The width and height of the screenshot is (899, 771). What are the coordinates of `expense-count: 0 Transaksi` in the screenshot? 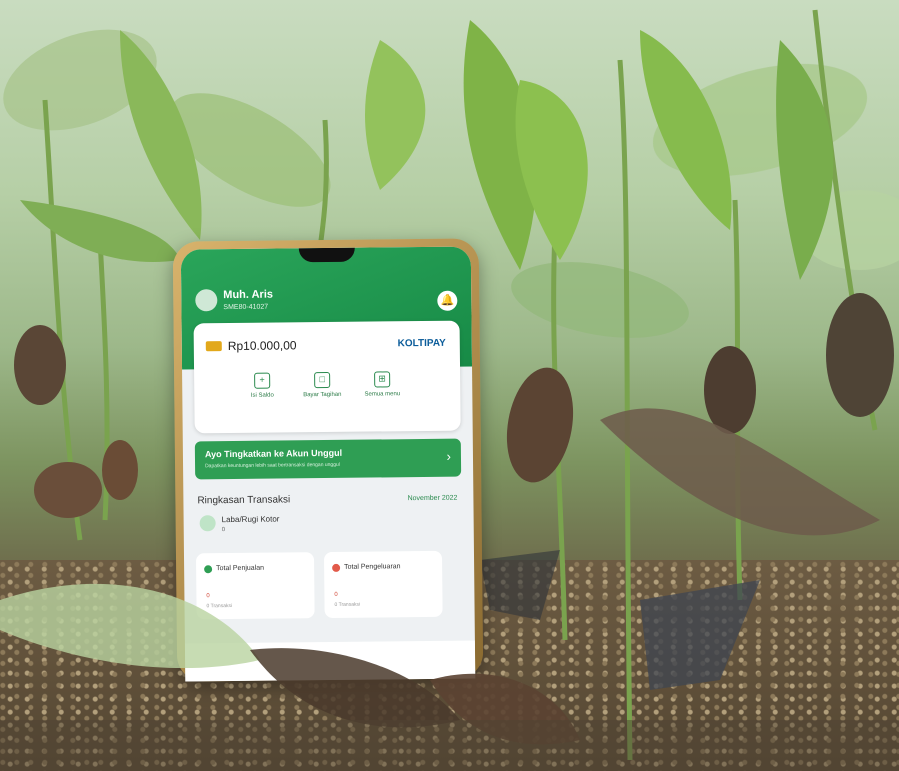 It's located at (347, 604).